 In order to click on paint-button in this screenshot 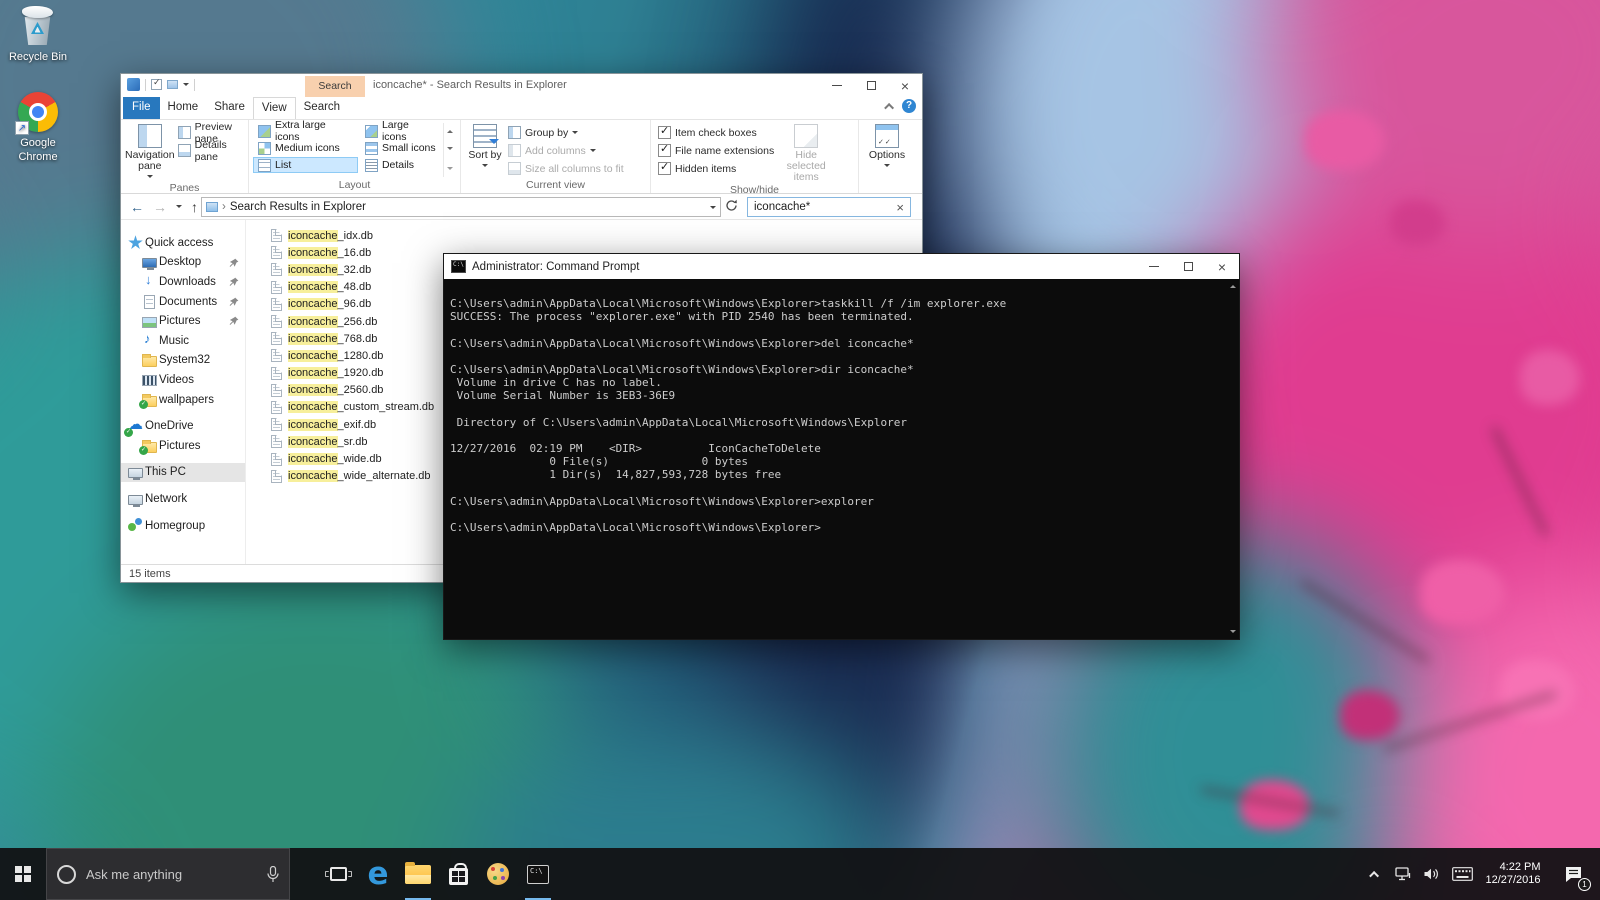, I will do `click(498, 874)`.